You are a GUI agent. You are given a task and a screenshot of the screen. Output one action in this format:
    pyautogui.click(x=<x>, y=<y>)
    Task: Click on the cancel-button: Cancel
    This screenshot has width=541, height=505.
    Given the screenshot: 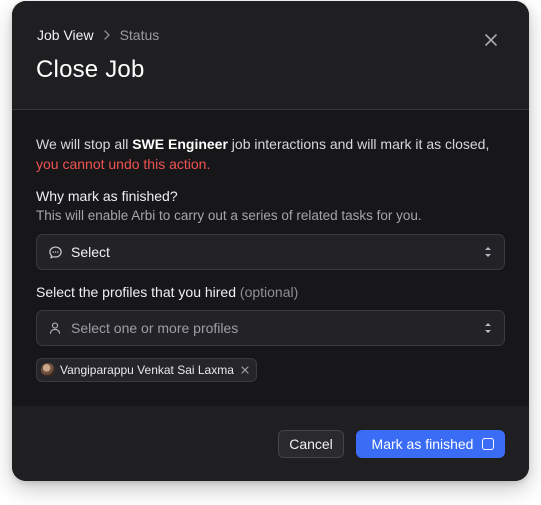 What is the action you would take?
    pyautogui.click(x=311, y=444)
    